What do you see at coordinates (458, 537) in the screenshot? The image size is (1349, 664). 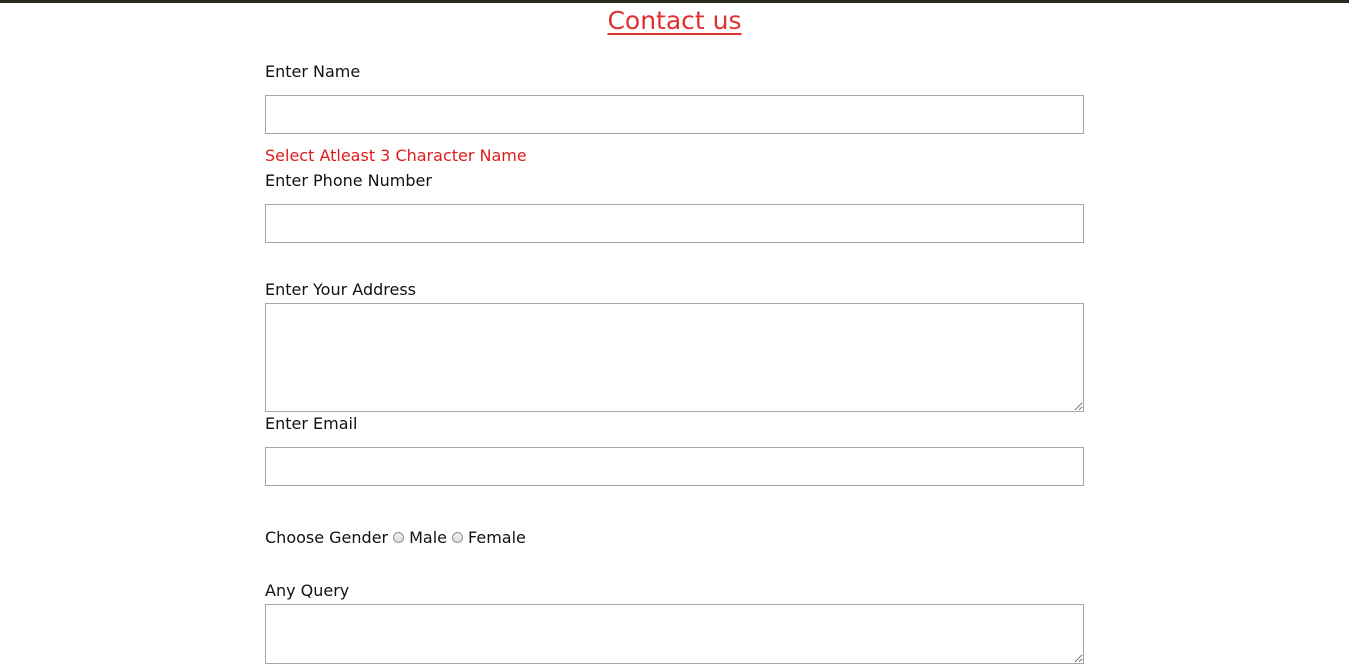 I see `gender-female-radio` at bounding box center [458, 537].